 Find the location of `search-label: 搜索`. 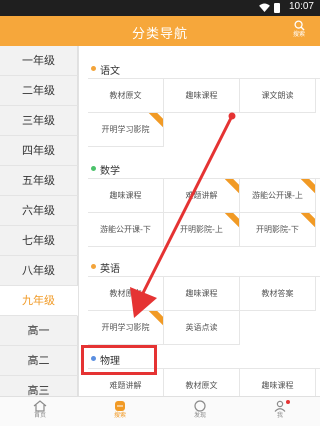

search-label: 搜索 is located at coordinates (298, 34).